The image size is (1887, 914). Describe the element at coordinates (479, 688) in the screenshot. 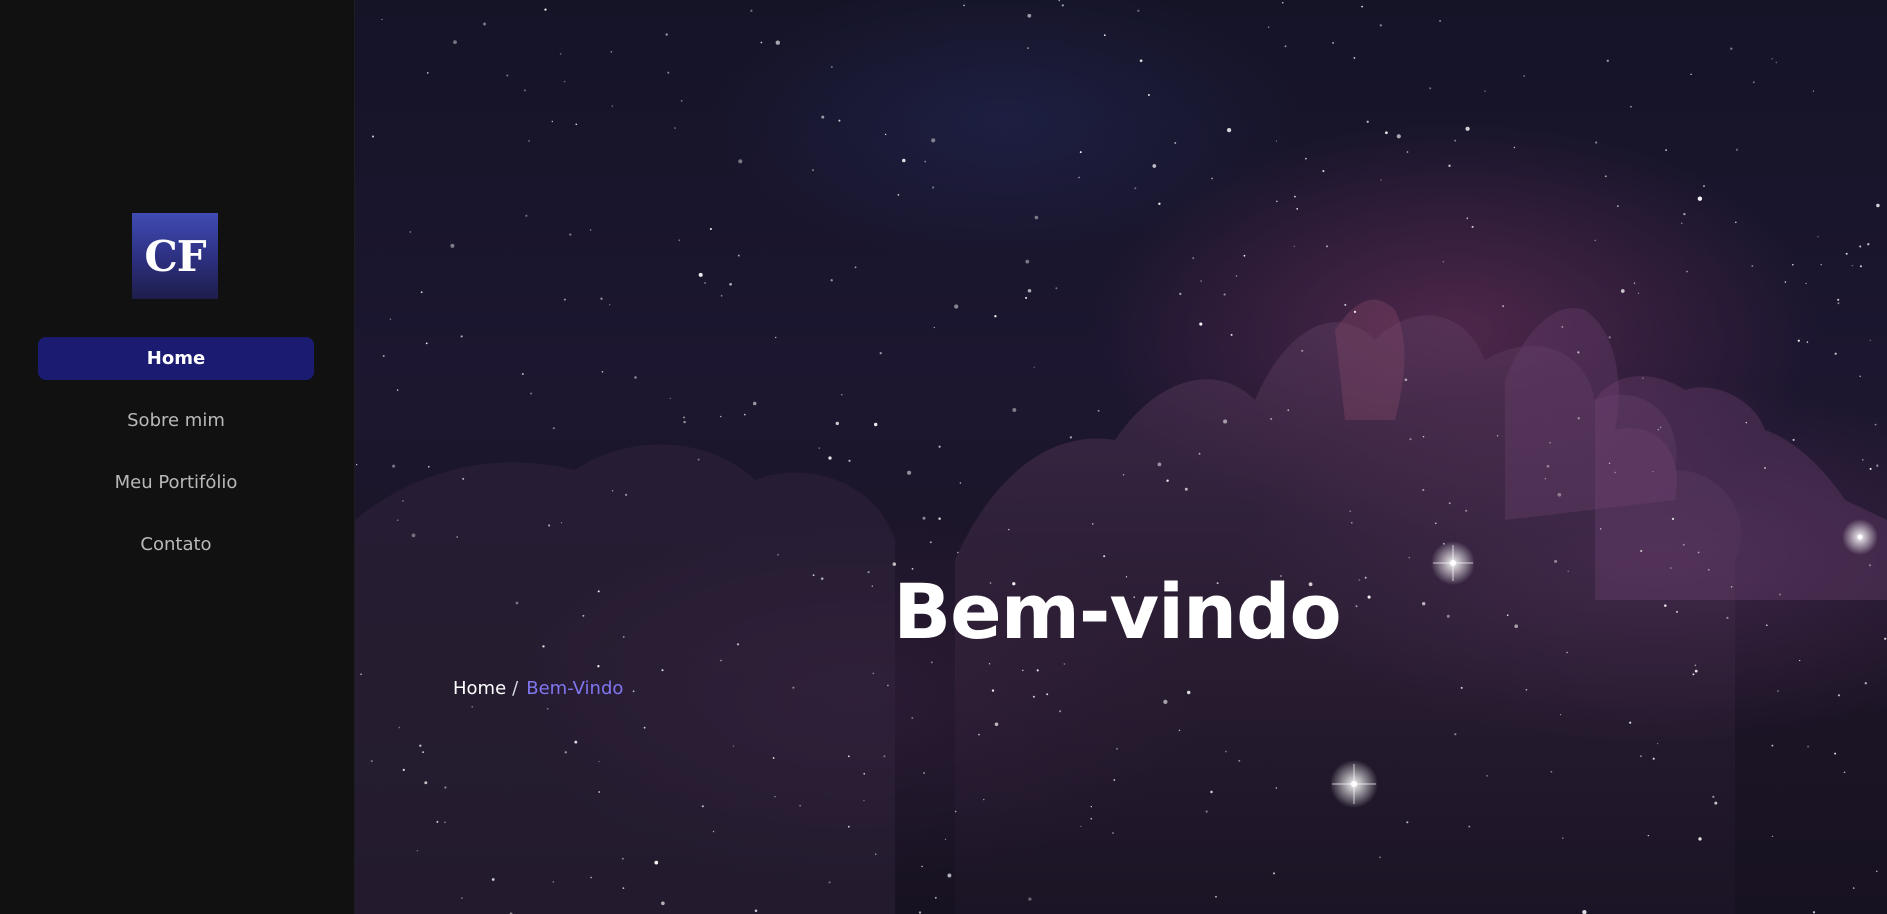

I see `breadcrumb-home-link: Home` at that location.